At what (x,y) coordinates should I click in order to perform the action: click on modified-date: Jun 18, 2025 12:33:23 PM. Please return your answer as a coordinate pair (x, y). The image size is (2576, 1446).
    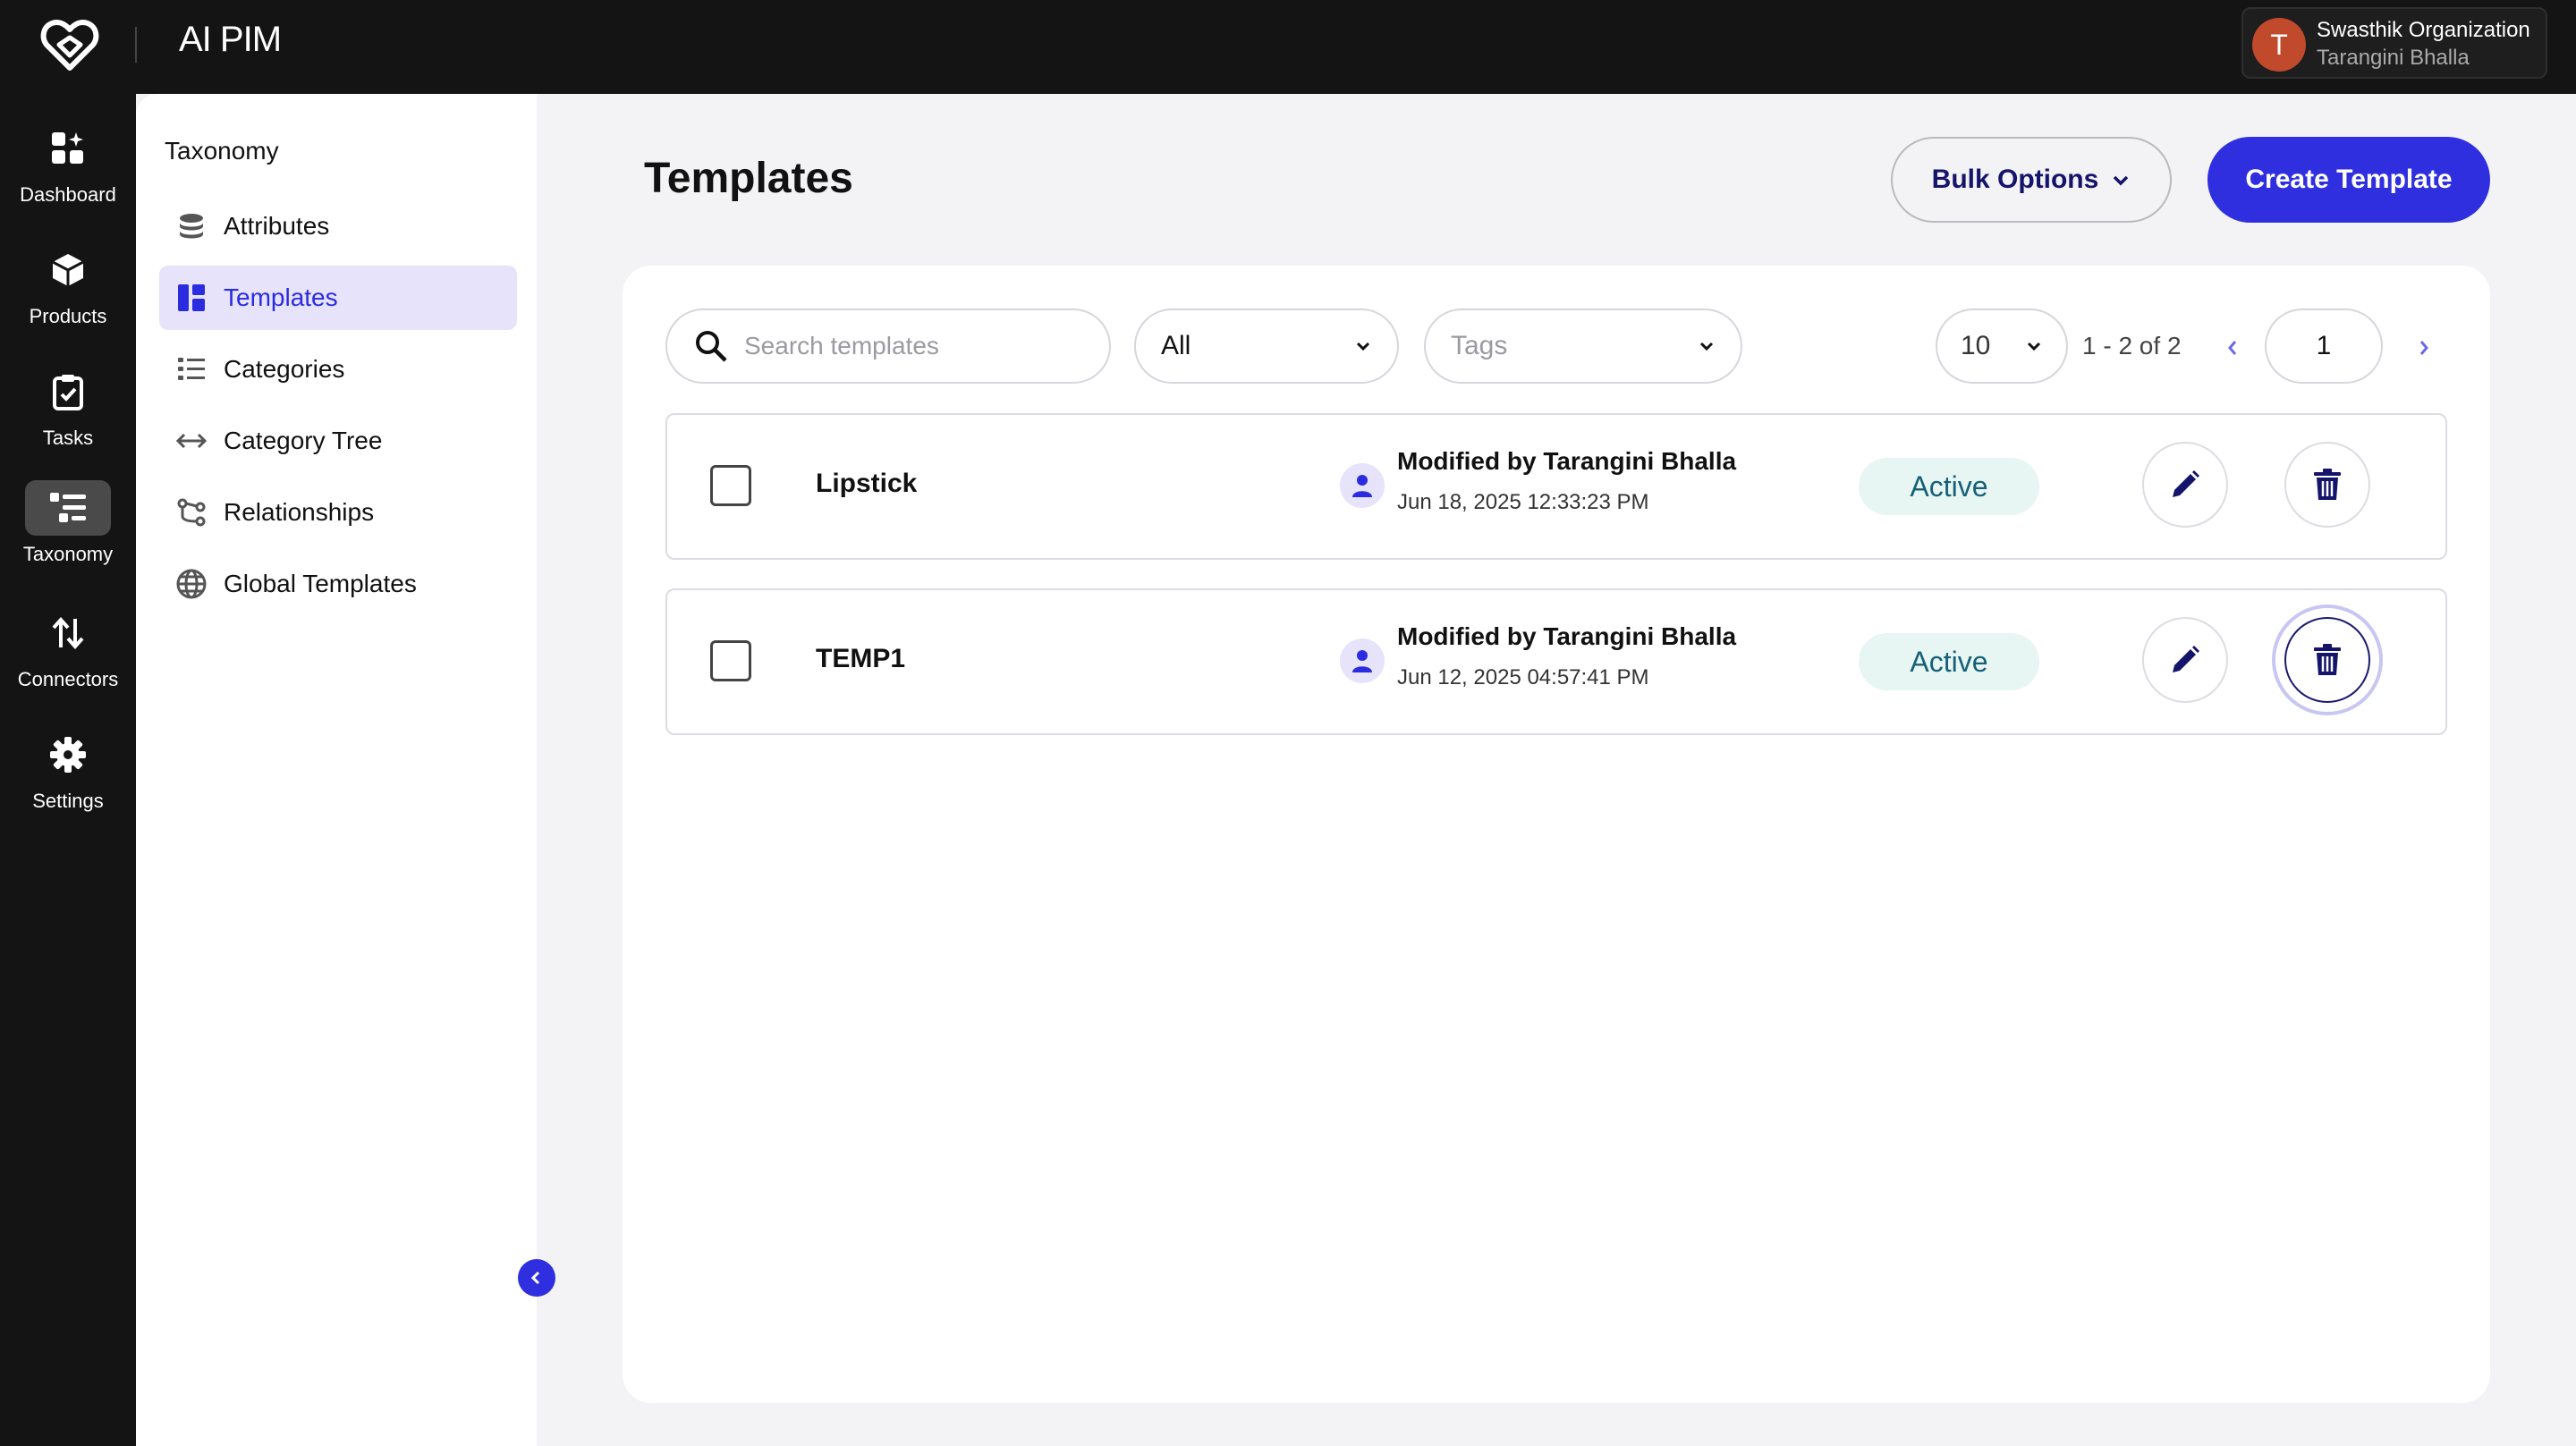
    Looking at the image, I should click on (1523, 502).